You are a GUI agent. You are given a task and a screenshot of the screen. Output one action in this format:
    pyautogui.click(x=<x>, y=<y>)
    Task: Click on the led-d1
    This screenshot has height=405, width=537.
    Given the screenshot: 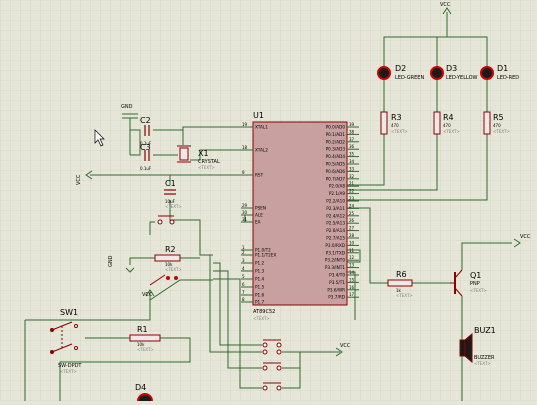 What is the action you would take?
    pyautogui.click(x=487, y=73)
    